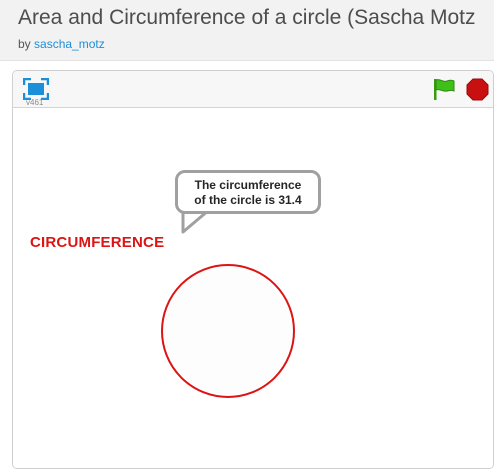 Image resolution: width=494 pixels, height=469 pixels. I want to click on speech-line-1: The circumference, so click(248, 185).